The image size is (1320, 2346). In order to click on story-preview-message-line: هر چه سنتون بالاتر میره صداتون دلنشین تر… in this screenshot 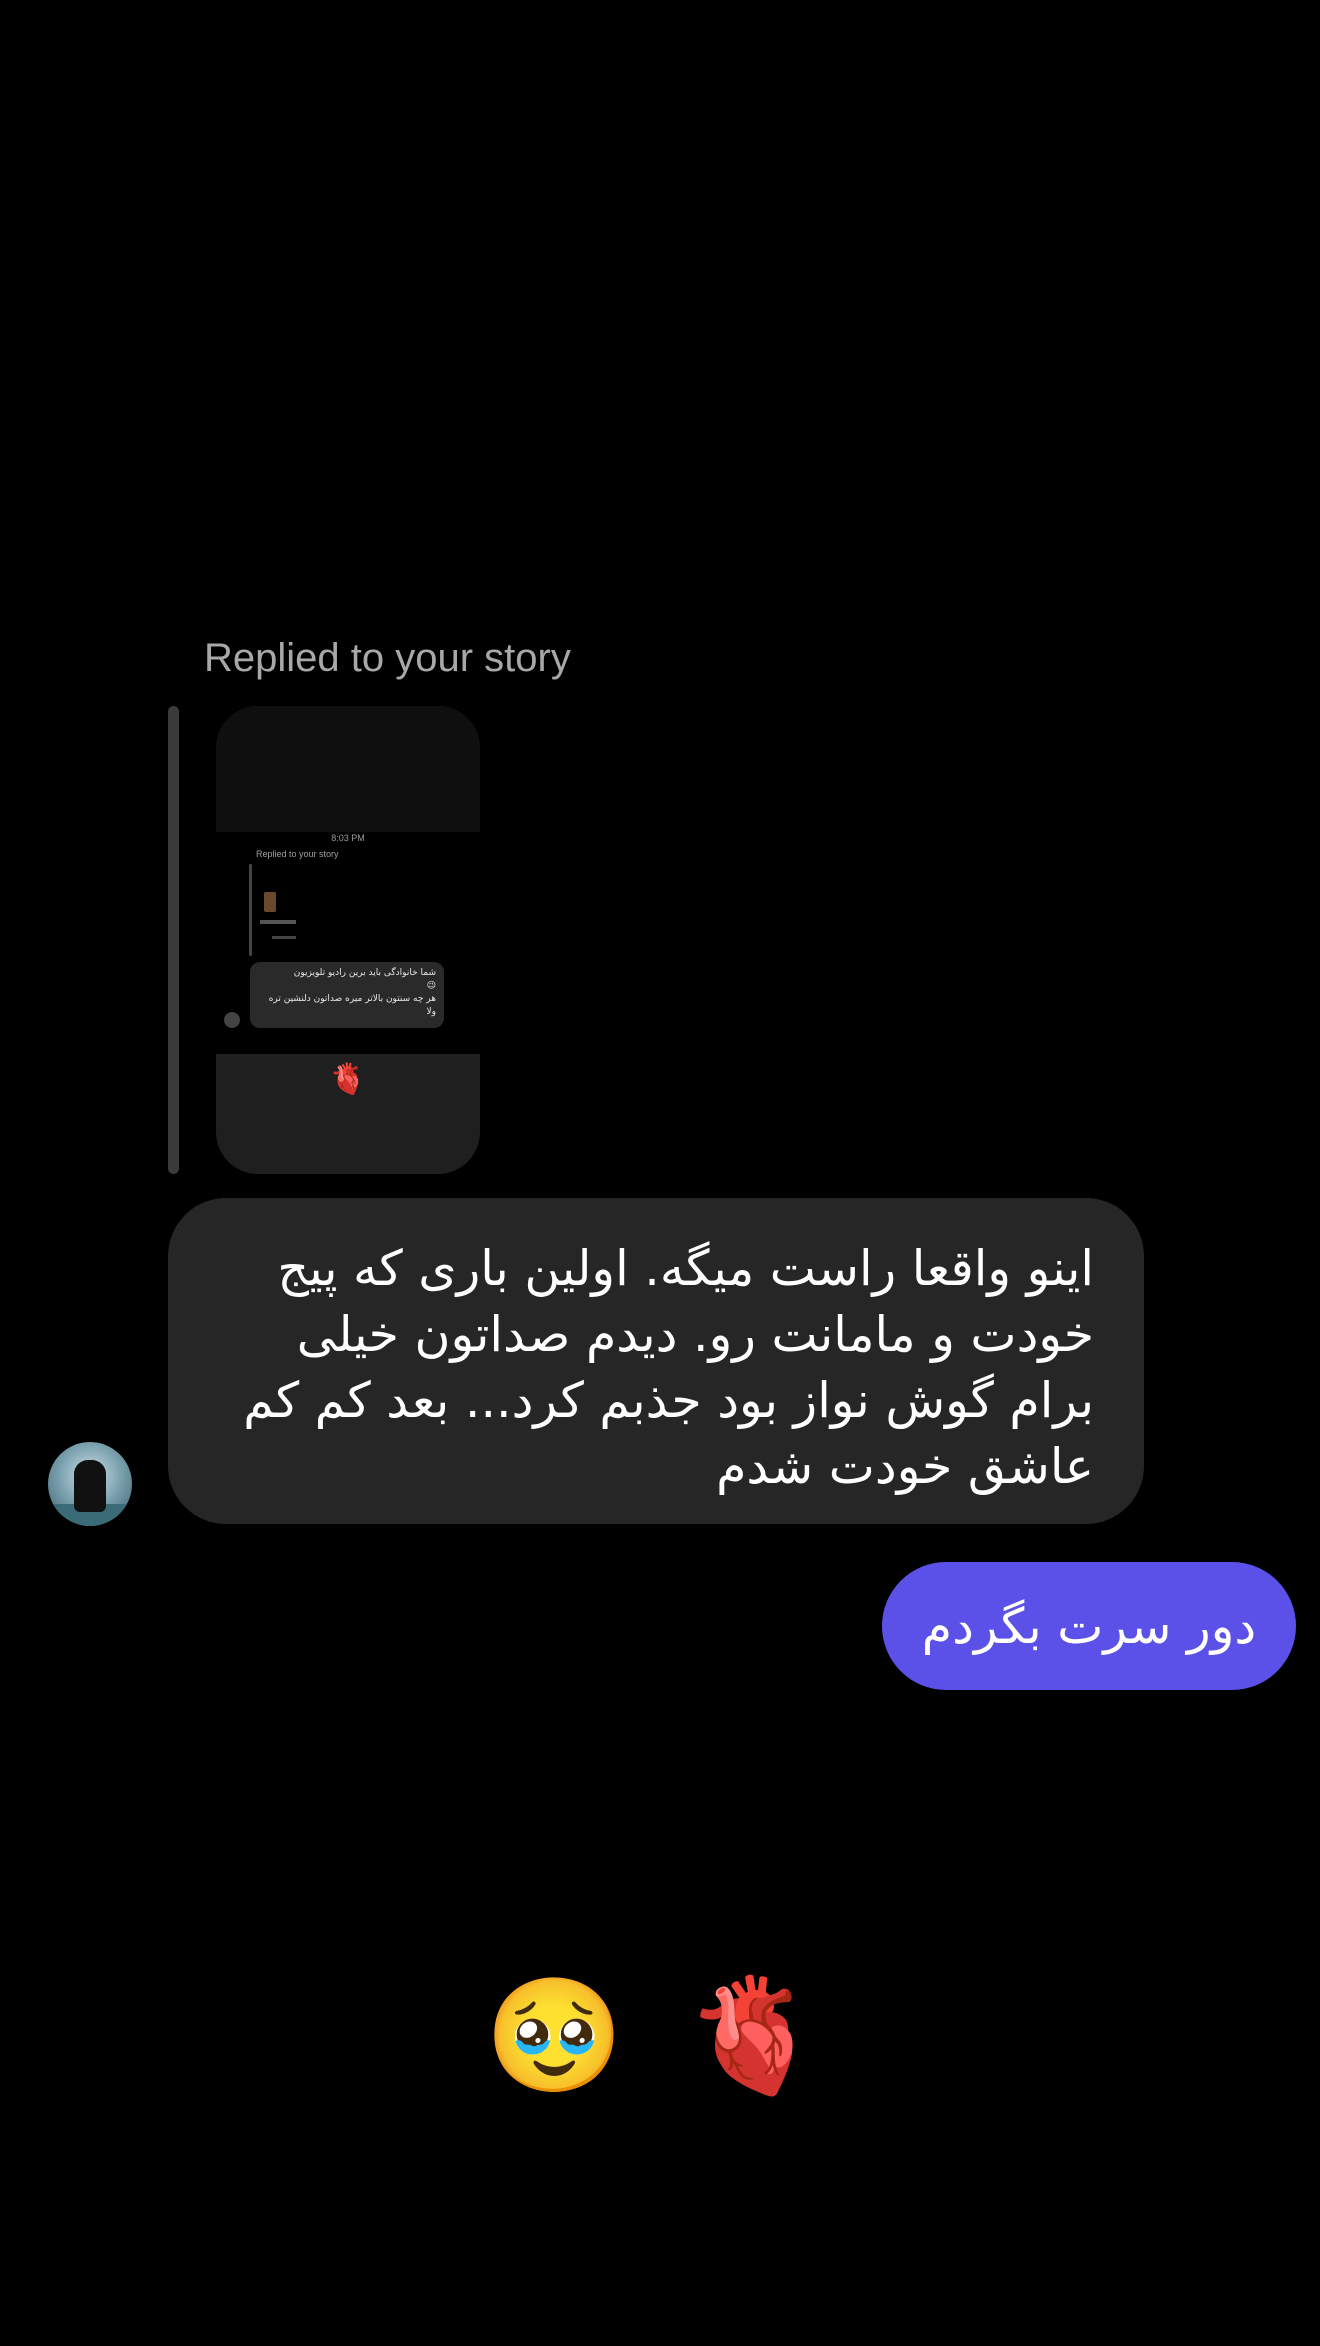, I will do `click(352, 1005)`.